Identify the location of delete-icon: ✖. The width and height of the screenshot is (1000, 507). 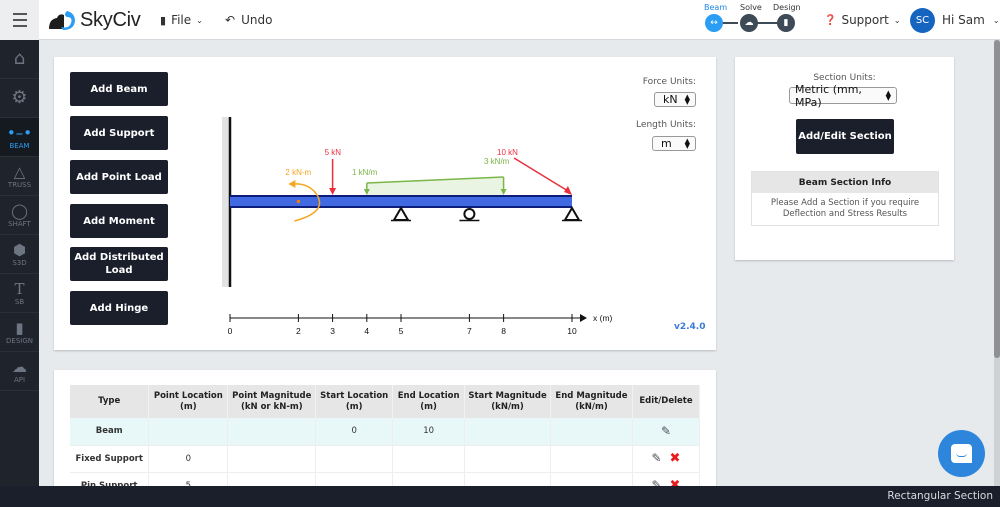
(675, 458).